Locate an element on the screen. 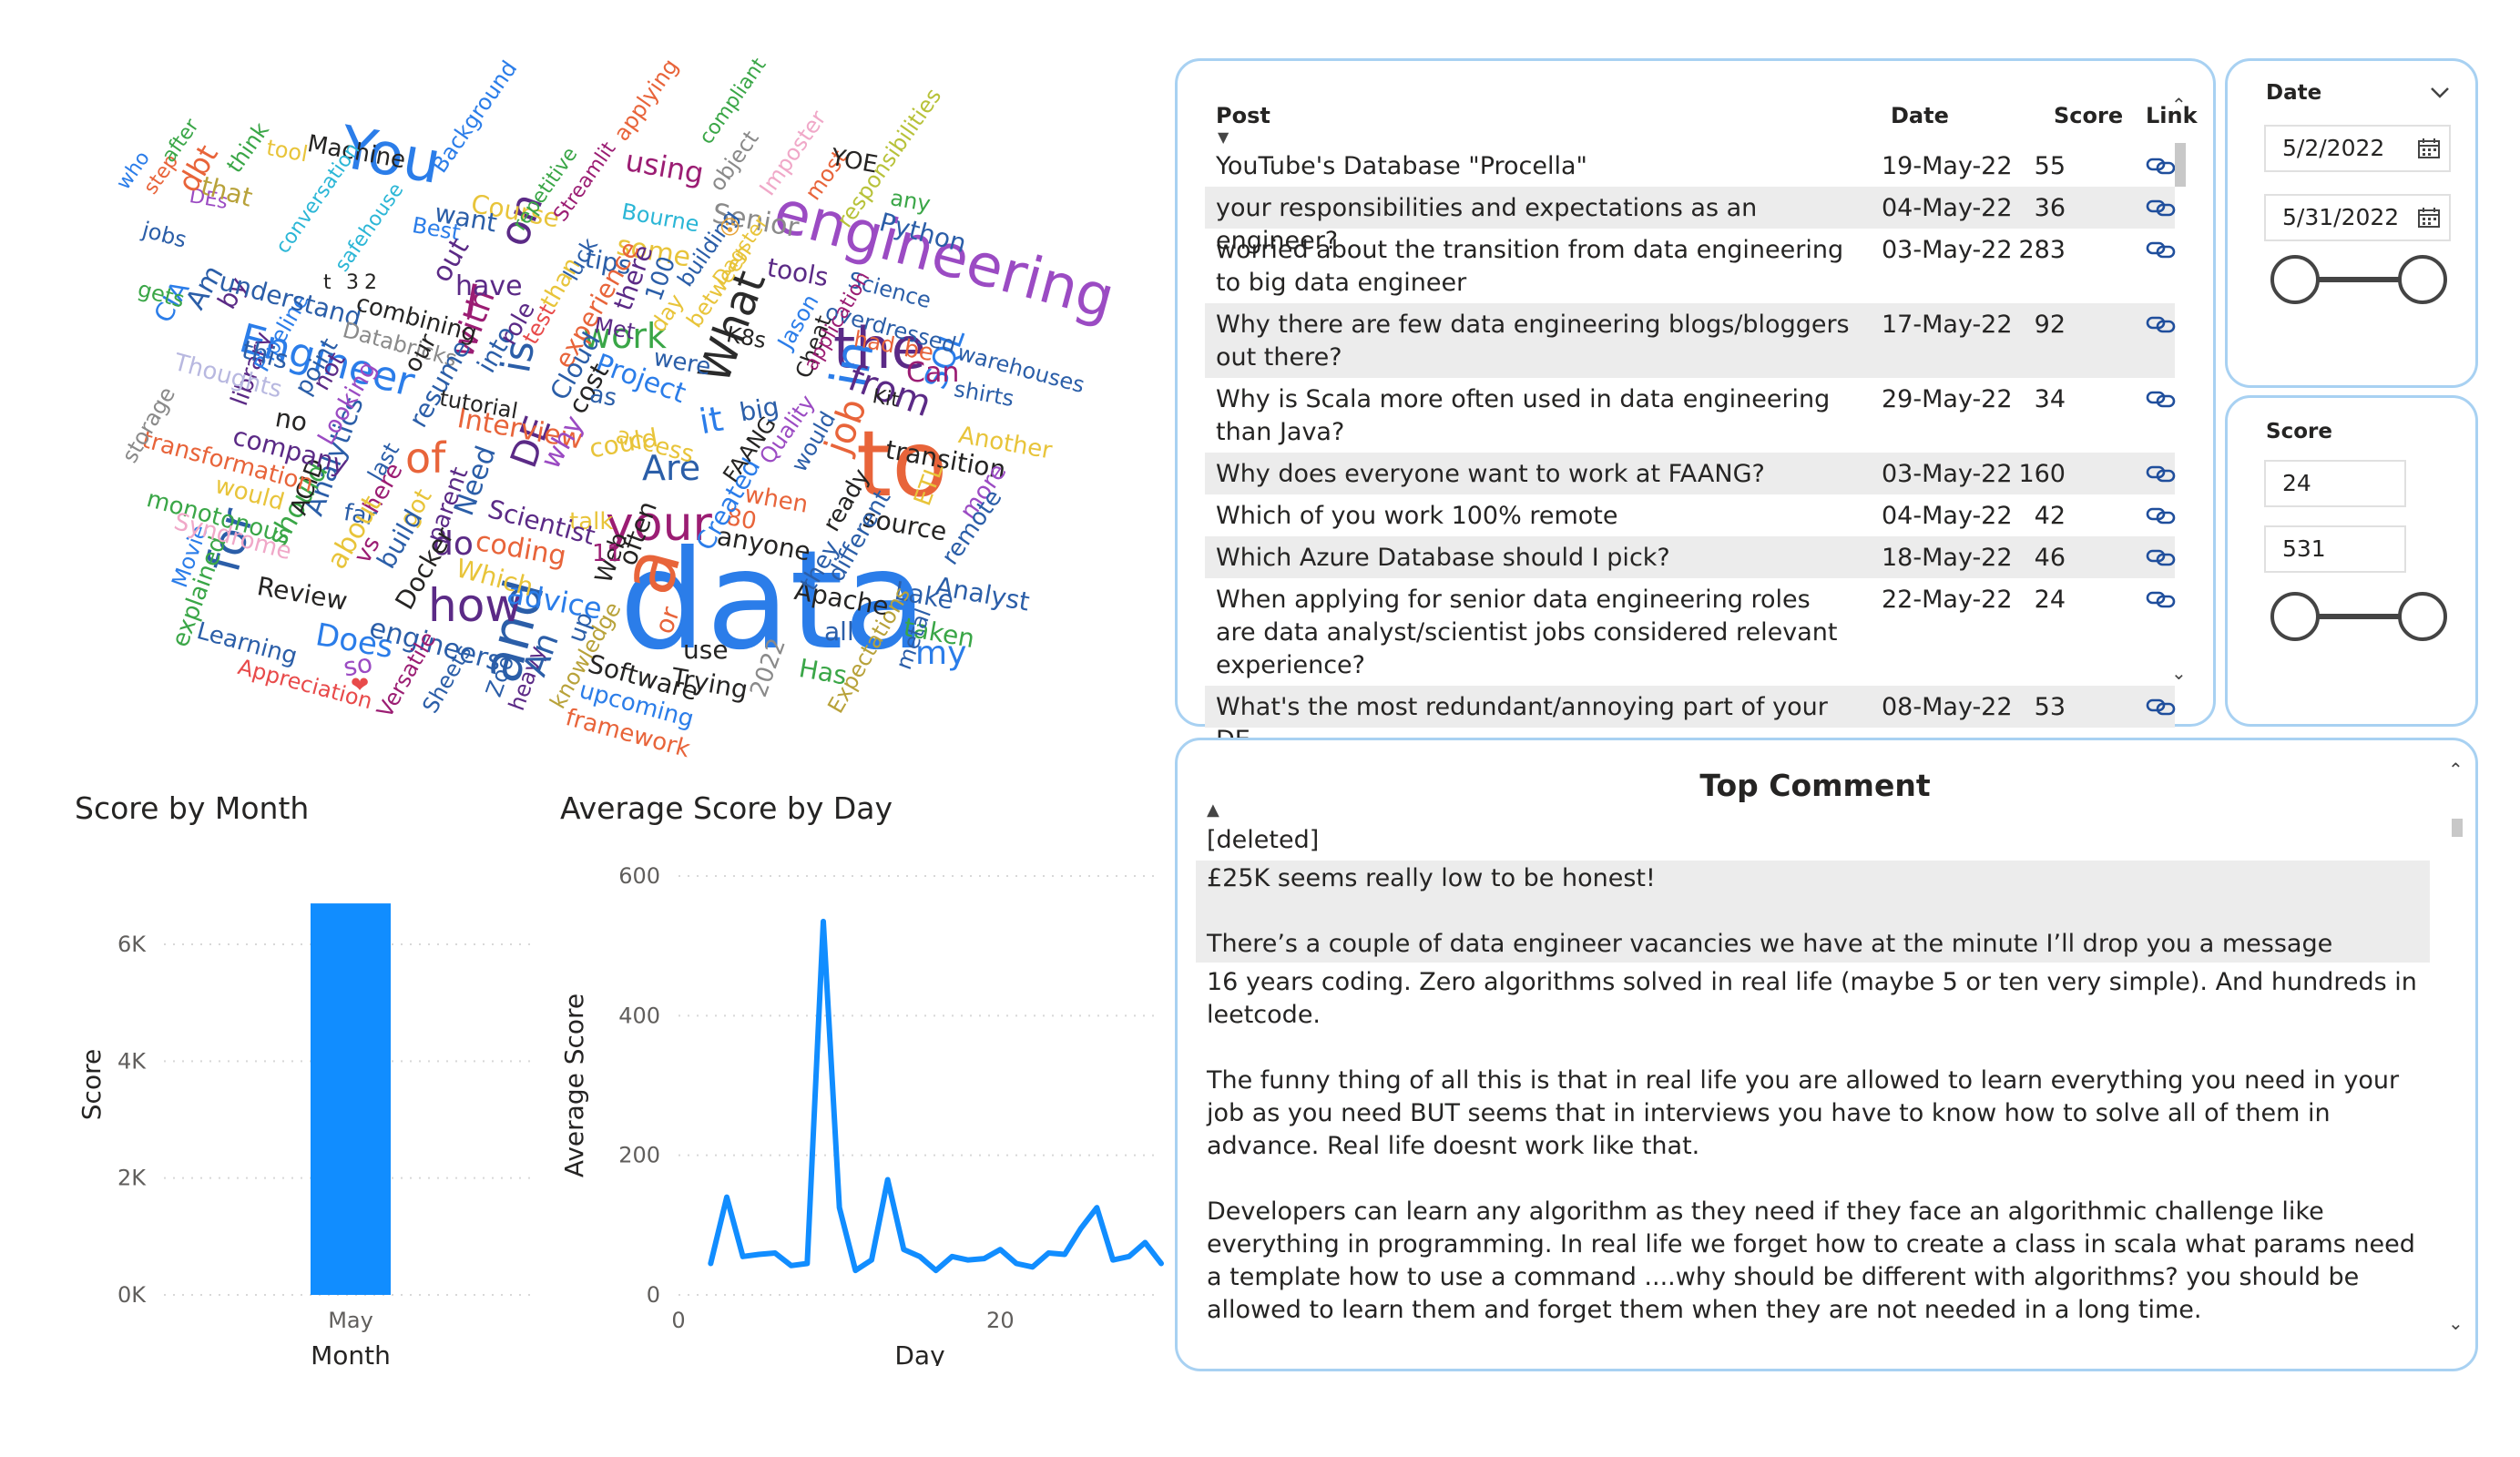 Image resolution: width=2520 pixels, height=1457 pixels. post-score-cell: 46 is located at coordinates (2050, 558).